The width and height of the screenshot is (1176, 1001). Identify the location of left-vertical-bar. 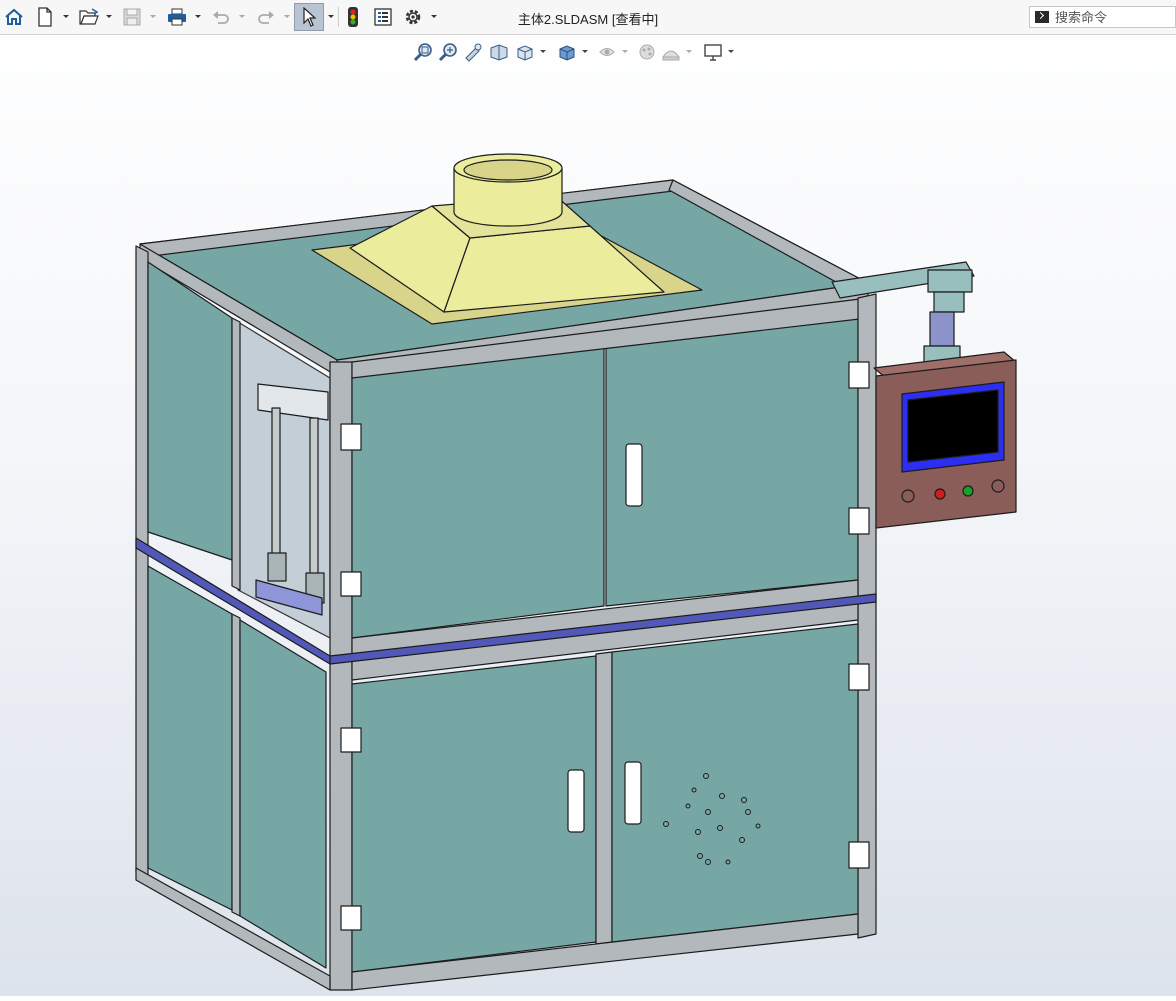
(236, 454).